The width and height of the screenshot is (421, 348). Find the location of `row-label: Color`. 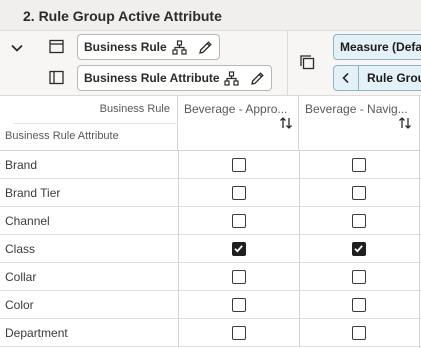

row-label: Color is located at coordinates (19, 305).